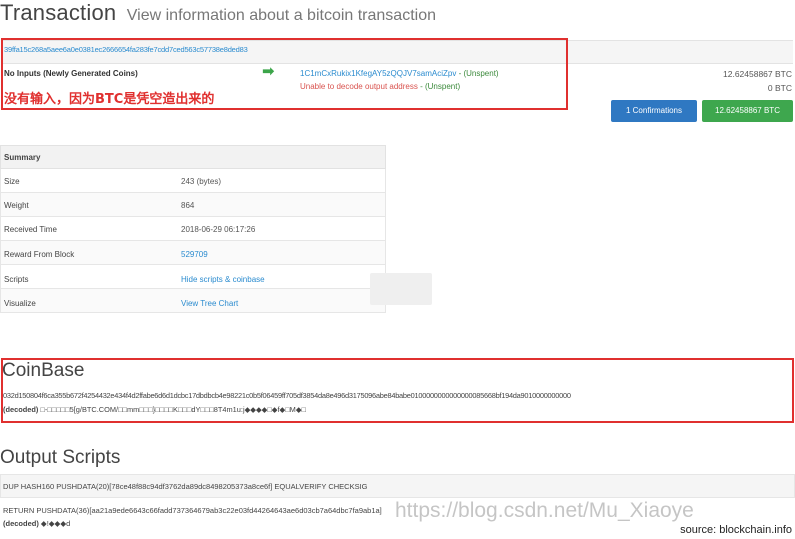 The height and width of the screenshot is (539, 795). Describe the element at coordinates (654, 111) in the screenshot. I see `confirmations-button: 1 Confirmations` at that location.